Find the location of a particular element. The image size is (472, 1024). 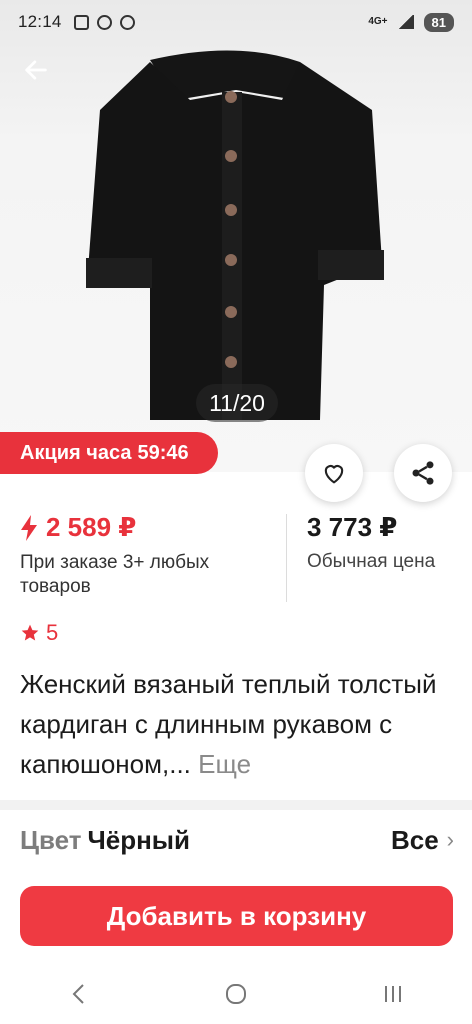

all-colors-link: Все › is located at coordinates (422, 840).